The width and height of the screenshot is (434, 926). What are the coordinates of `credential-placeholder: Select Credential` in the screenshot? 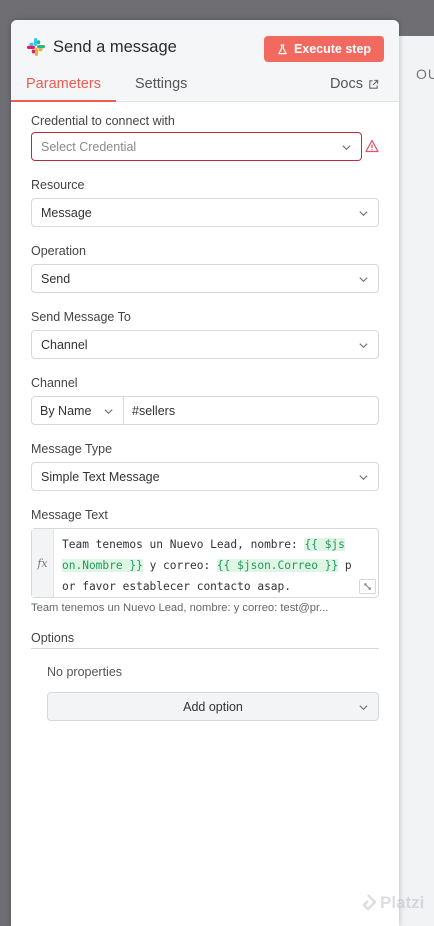 It's located at (89, 146).